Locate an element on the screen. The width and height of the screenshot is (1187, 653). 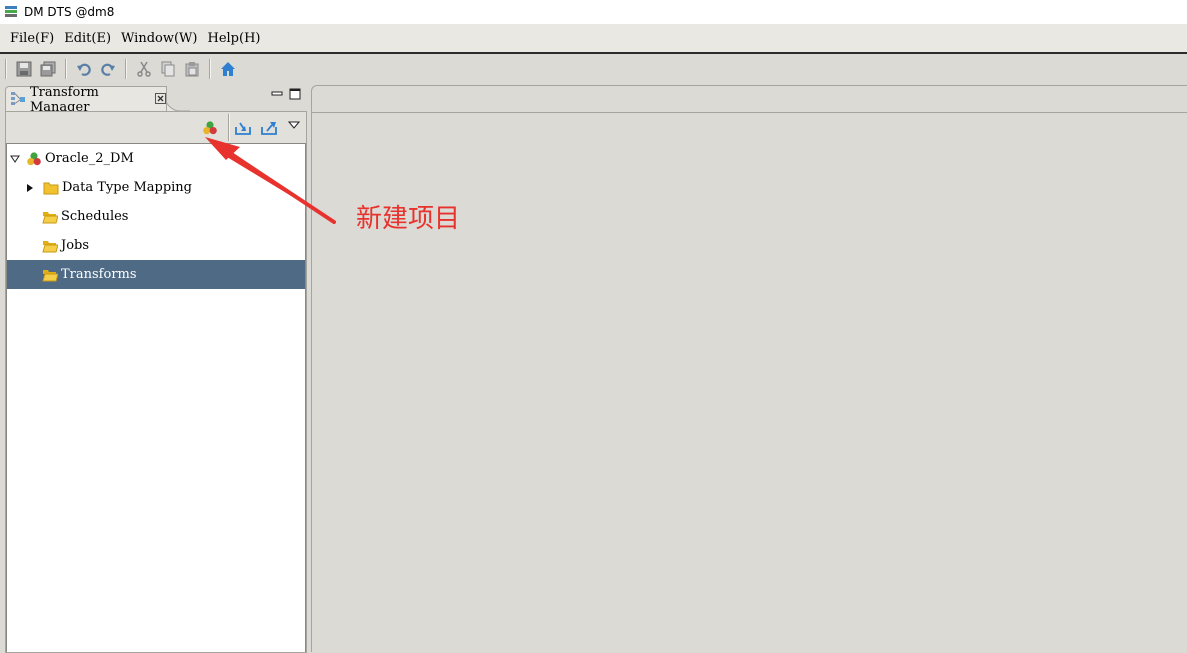
menu-window: Window(W) is located at coordinates (159, 38).